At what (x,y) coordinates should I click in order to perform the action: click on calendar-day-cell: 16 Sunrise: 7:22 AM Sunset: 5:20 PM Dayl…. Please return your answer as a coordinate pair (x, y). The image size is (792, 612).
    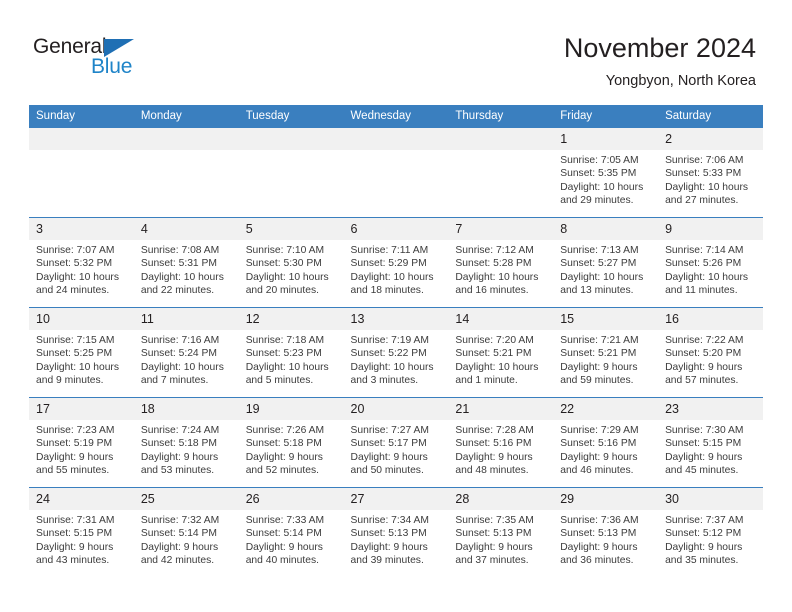
    Looking at the image, I should click on (710, 352).